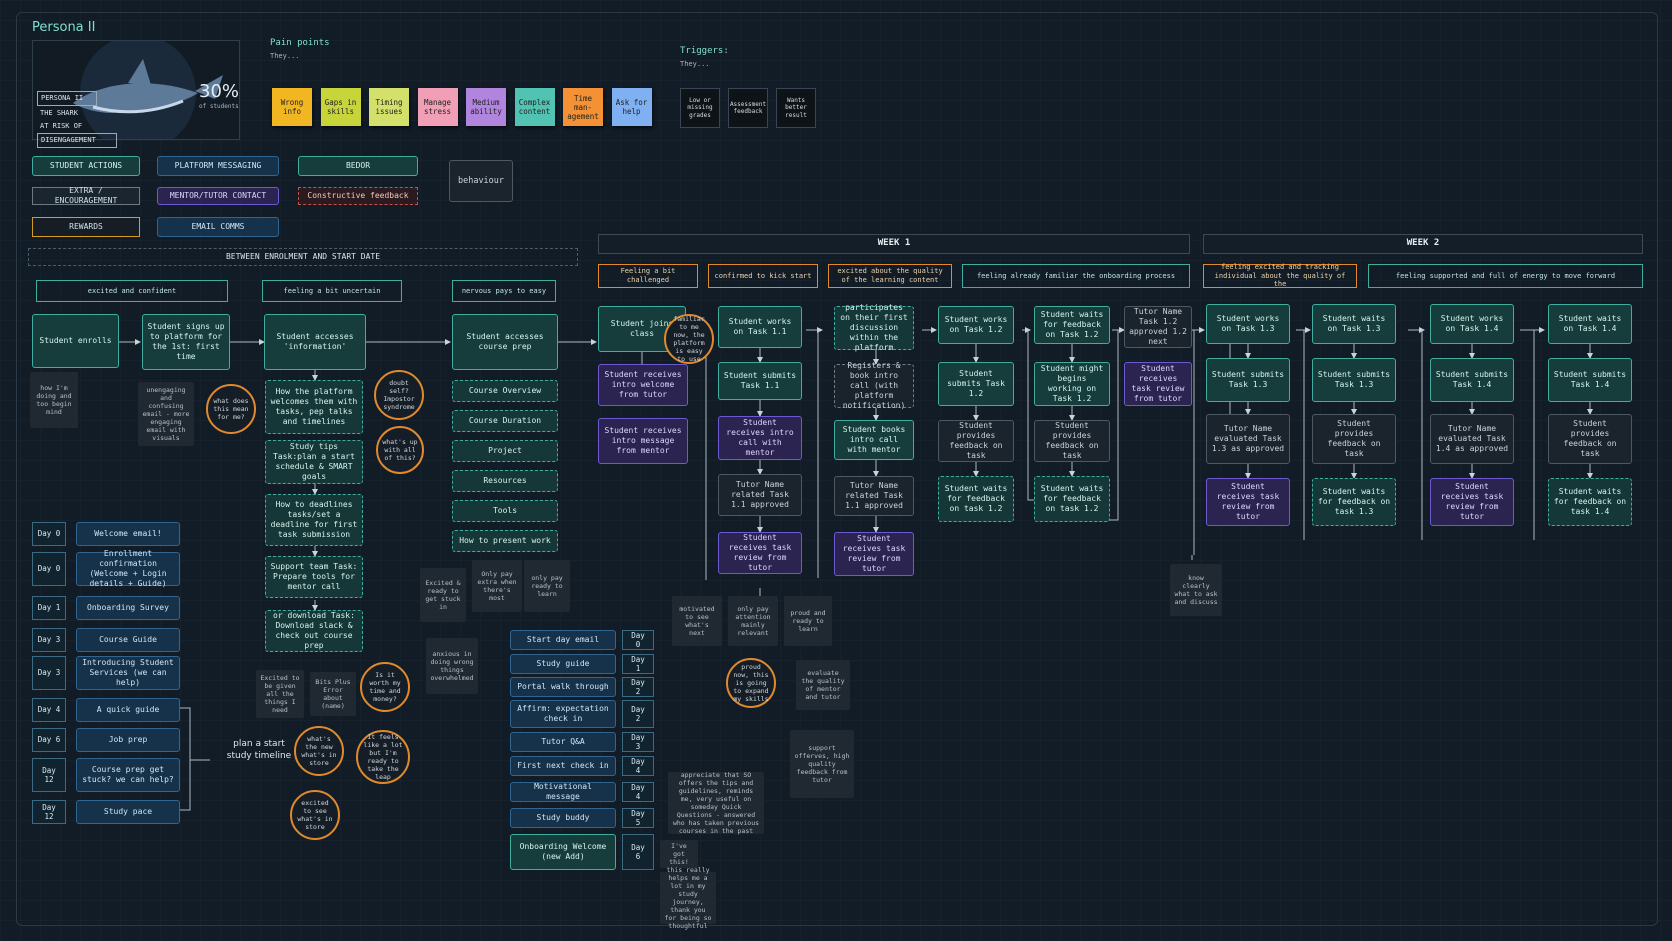 The height and width of the screenshot is (941, 1672). I want to click on platform-message-item: Portal walk through, so click(563, 687).